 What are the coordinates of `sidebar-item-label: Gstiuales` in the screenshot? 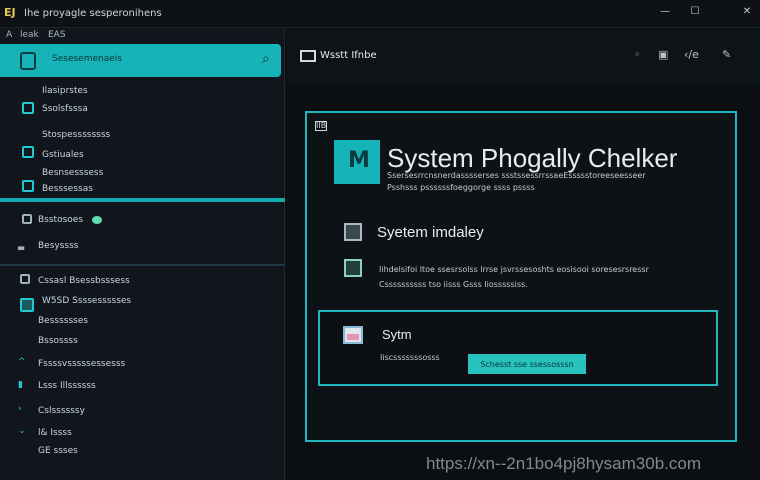 It's located at (63, 155).